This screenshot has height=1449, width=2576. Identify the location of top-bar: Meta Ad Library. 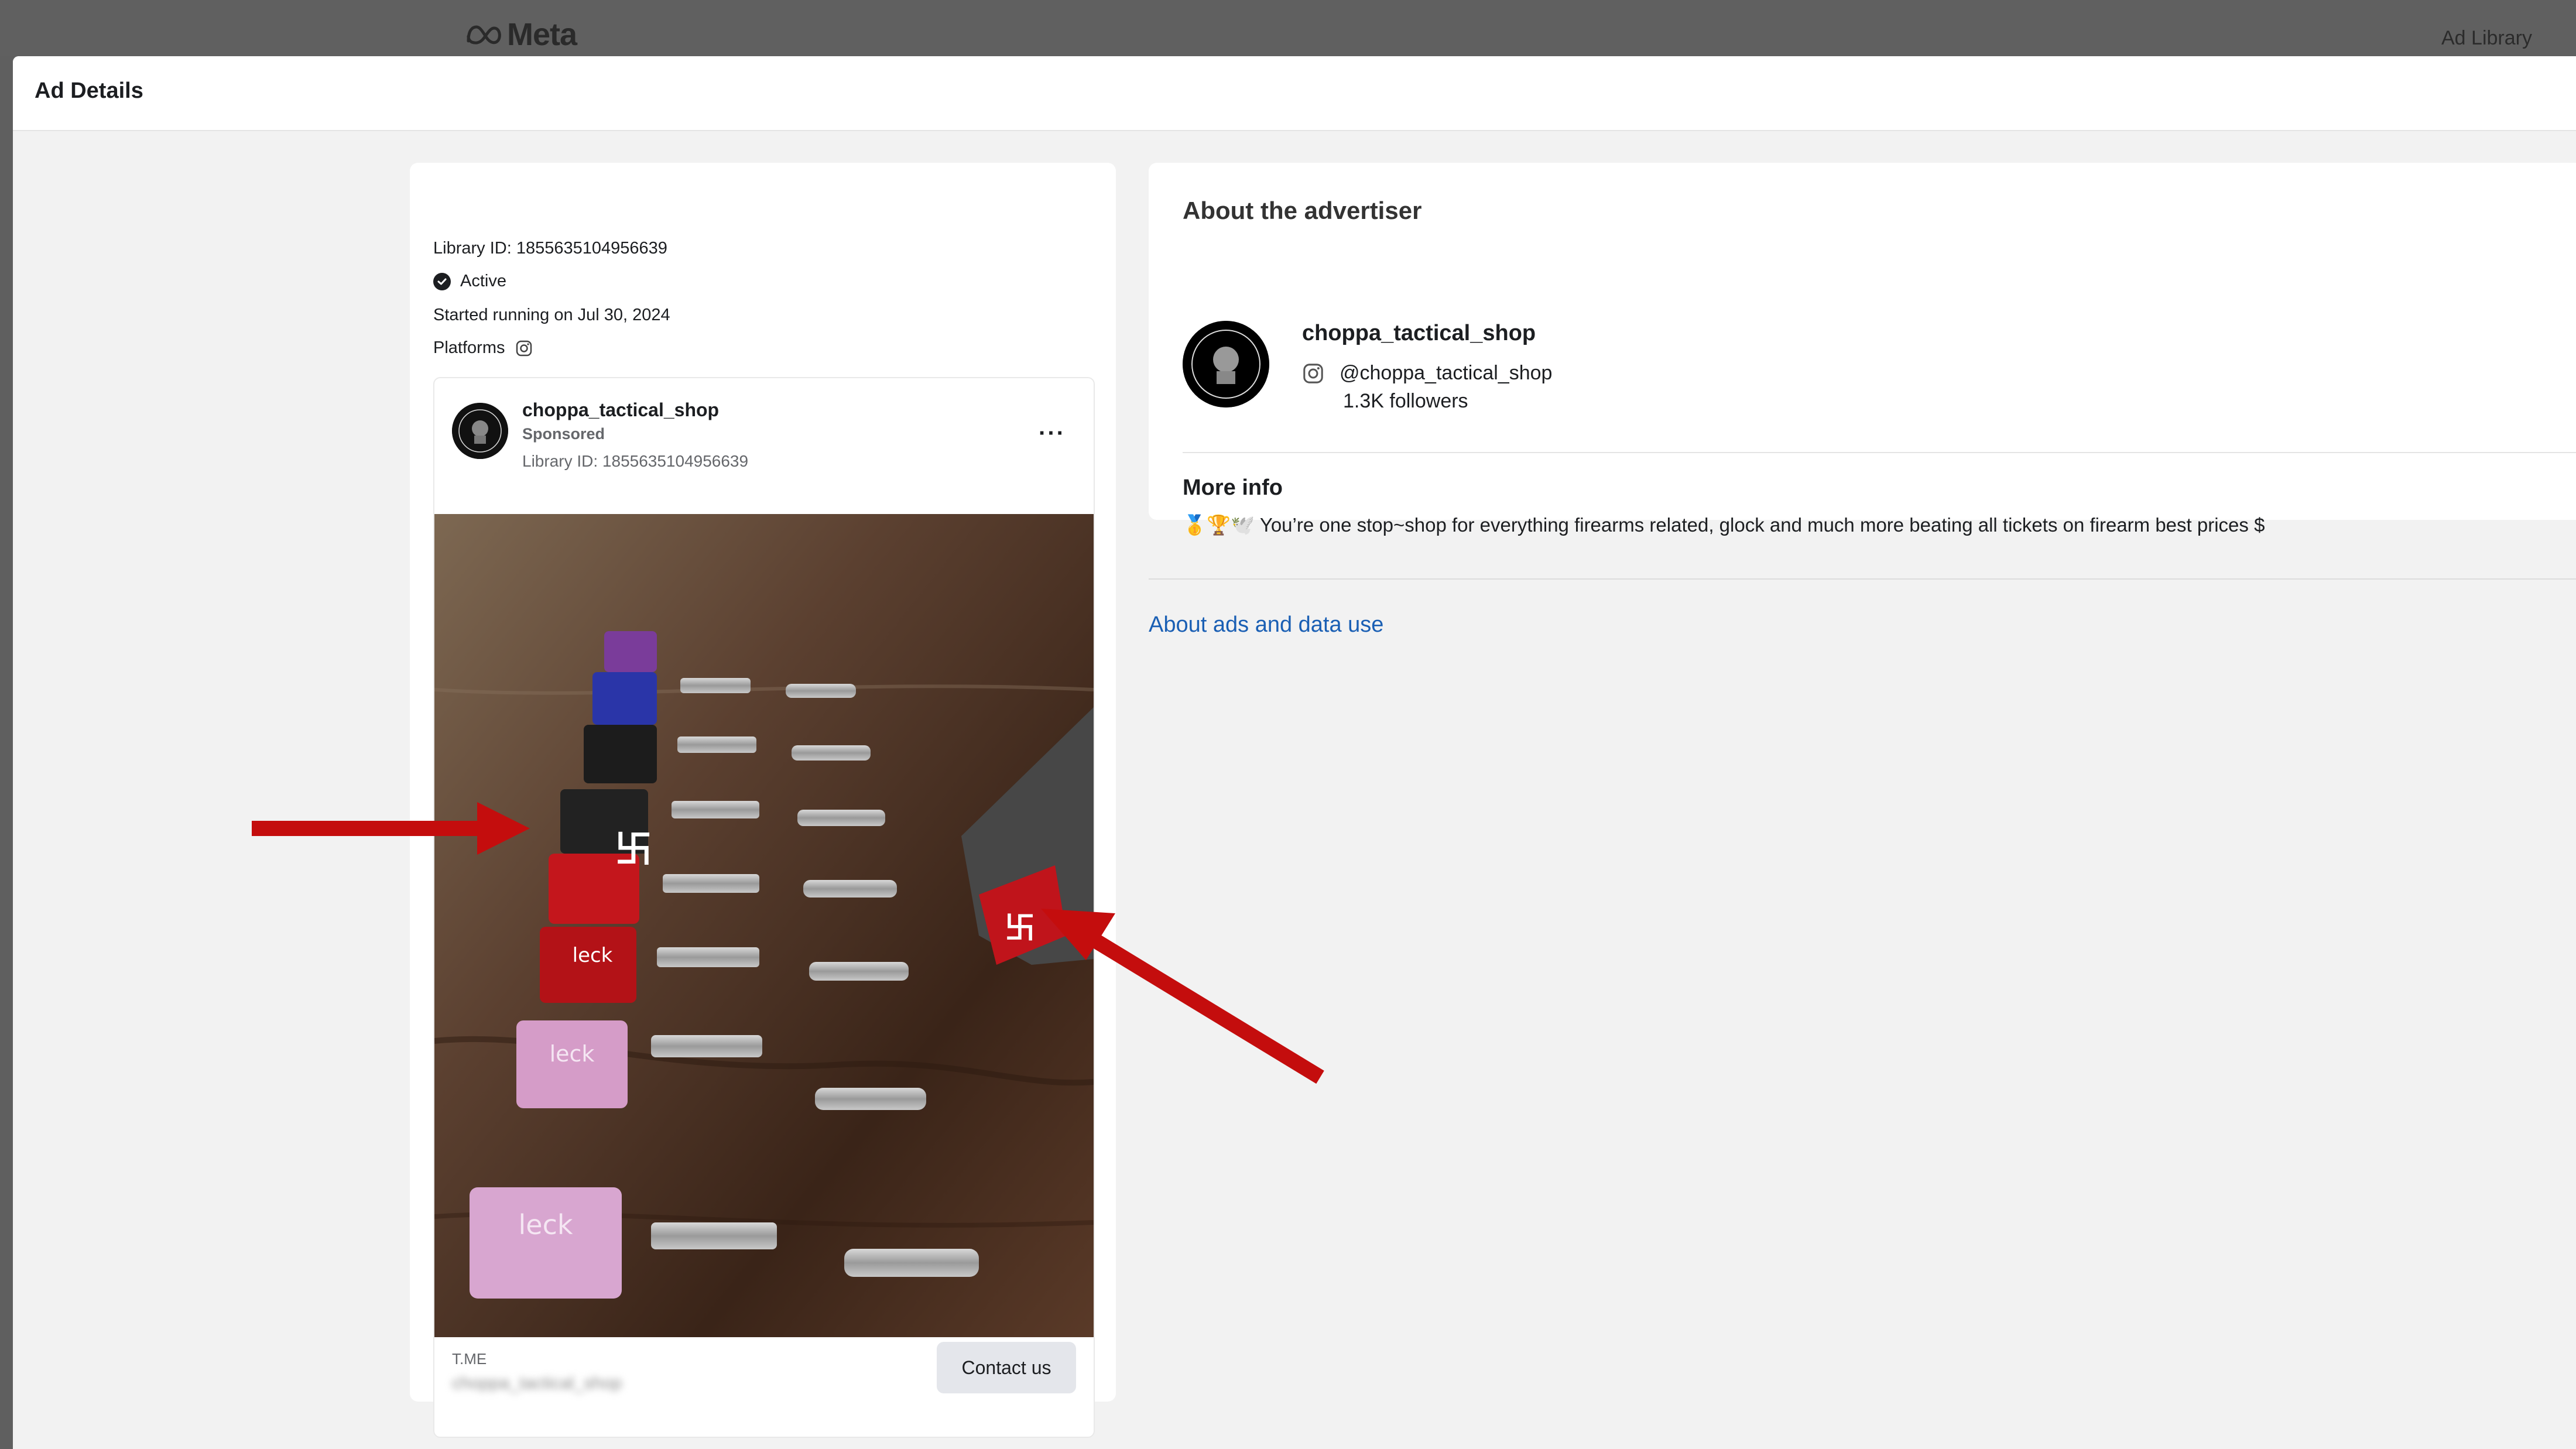
(1288, 28).